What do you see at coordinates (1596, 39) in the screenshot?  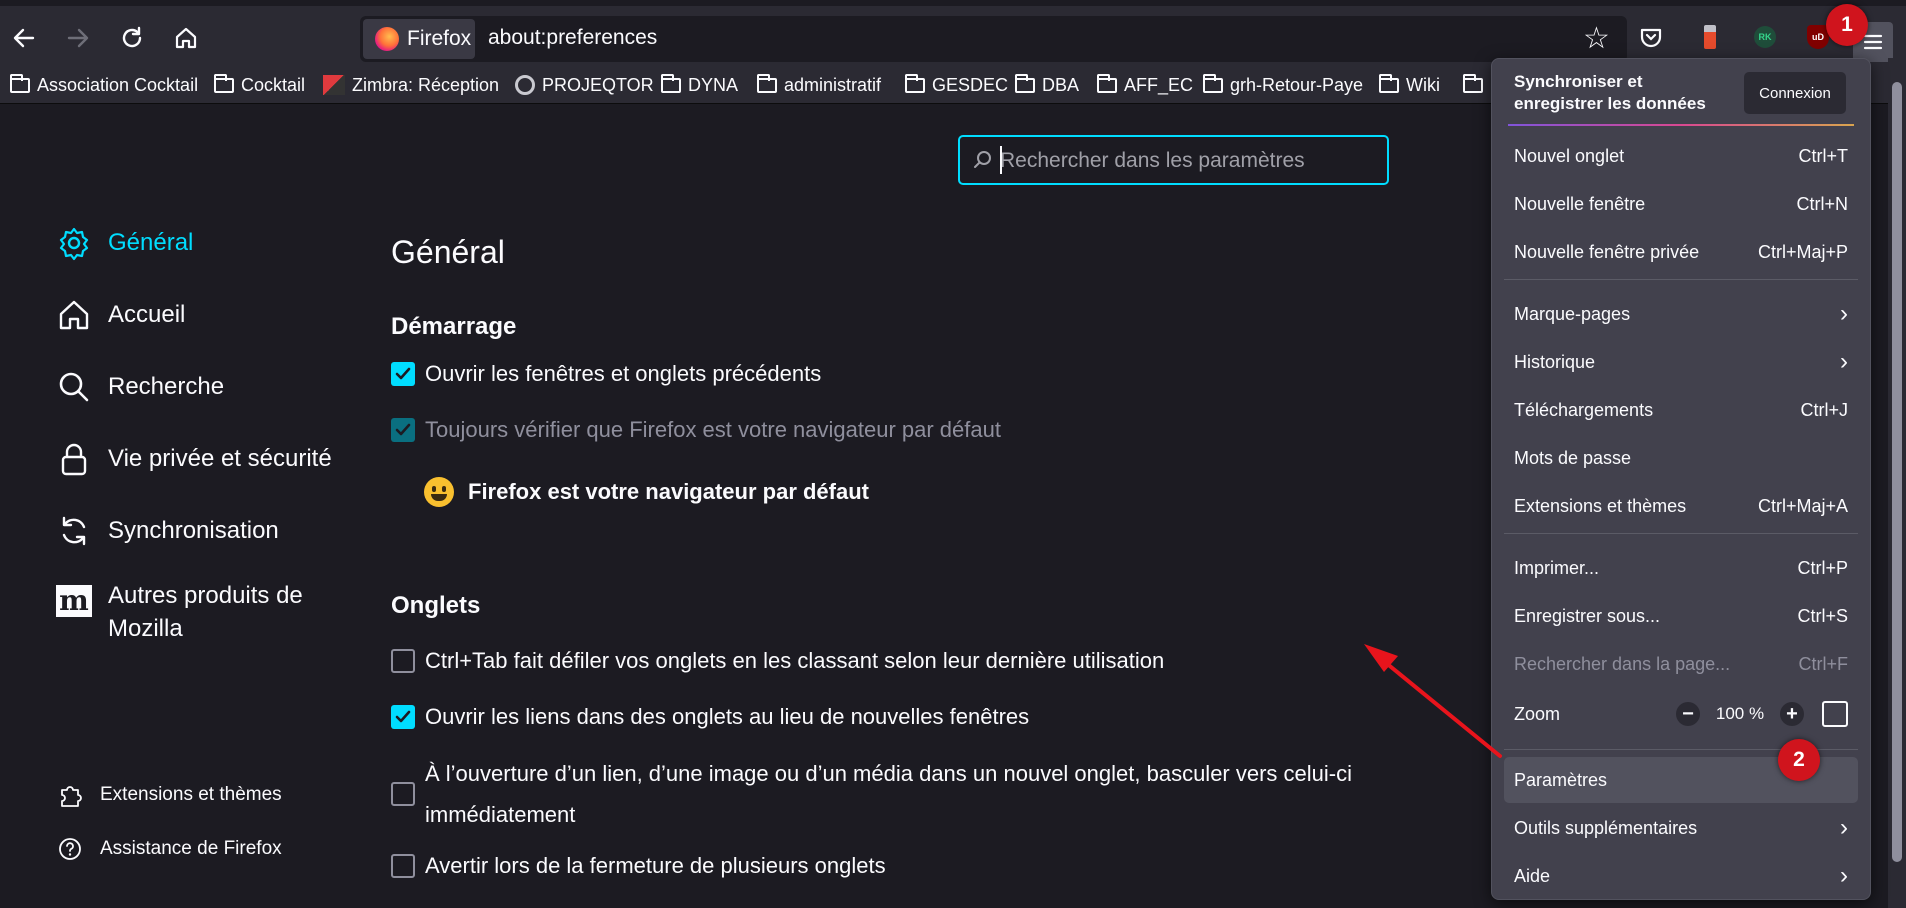 I see `bookmark-star-icon: ☆` at bounding box center [1596, 39].